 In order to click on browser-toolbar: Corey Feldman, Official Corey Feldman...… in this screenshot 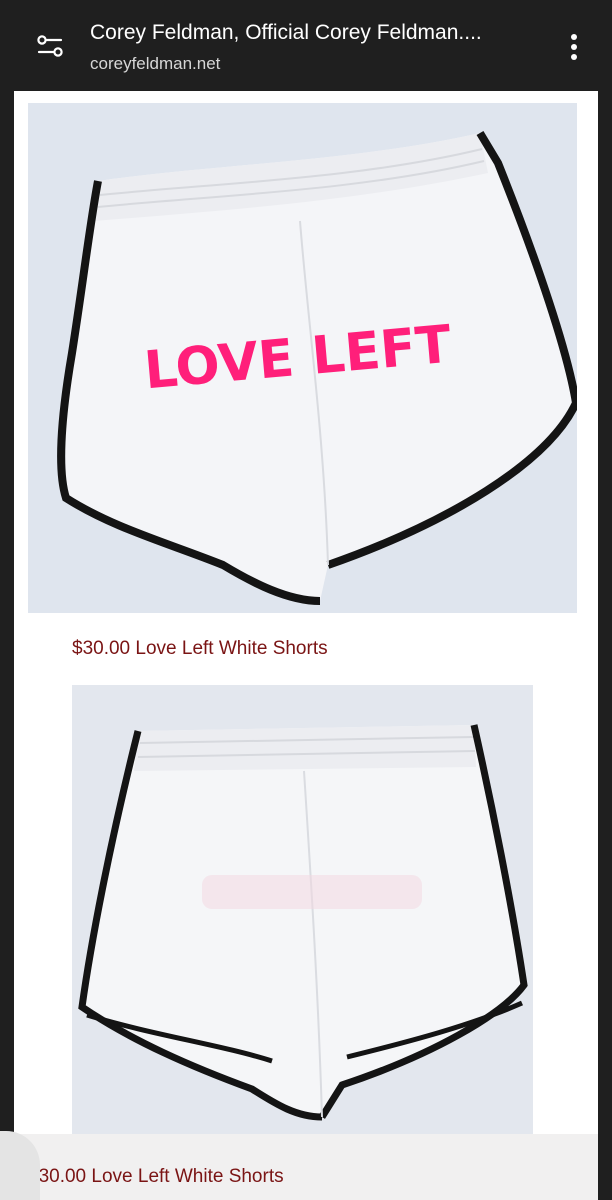, I will do `click(306, 45)`.